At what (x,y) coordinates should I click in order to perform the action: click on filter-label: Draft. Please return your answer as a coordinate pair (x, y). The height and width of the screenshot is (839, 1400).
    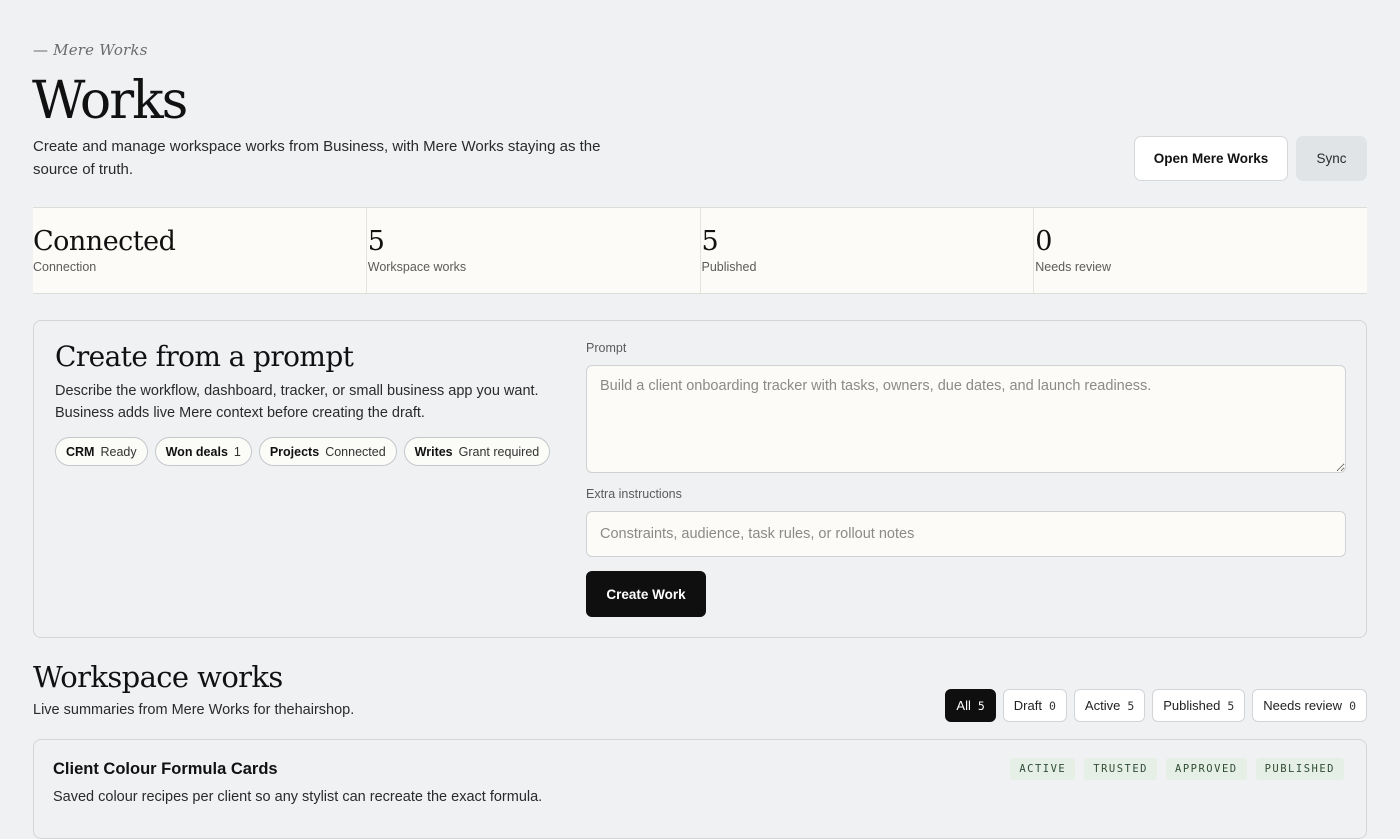
    Looking at the image, I should click on (1027, 705).